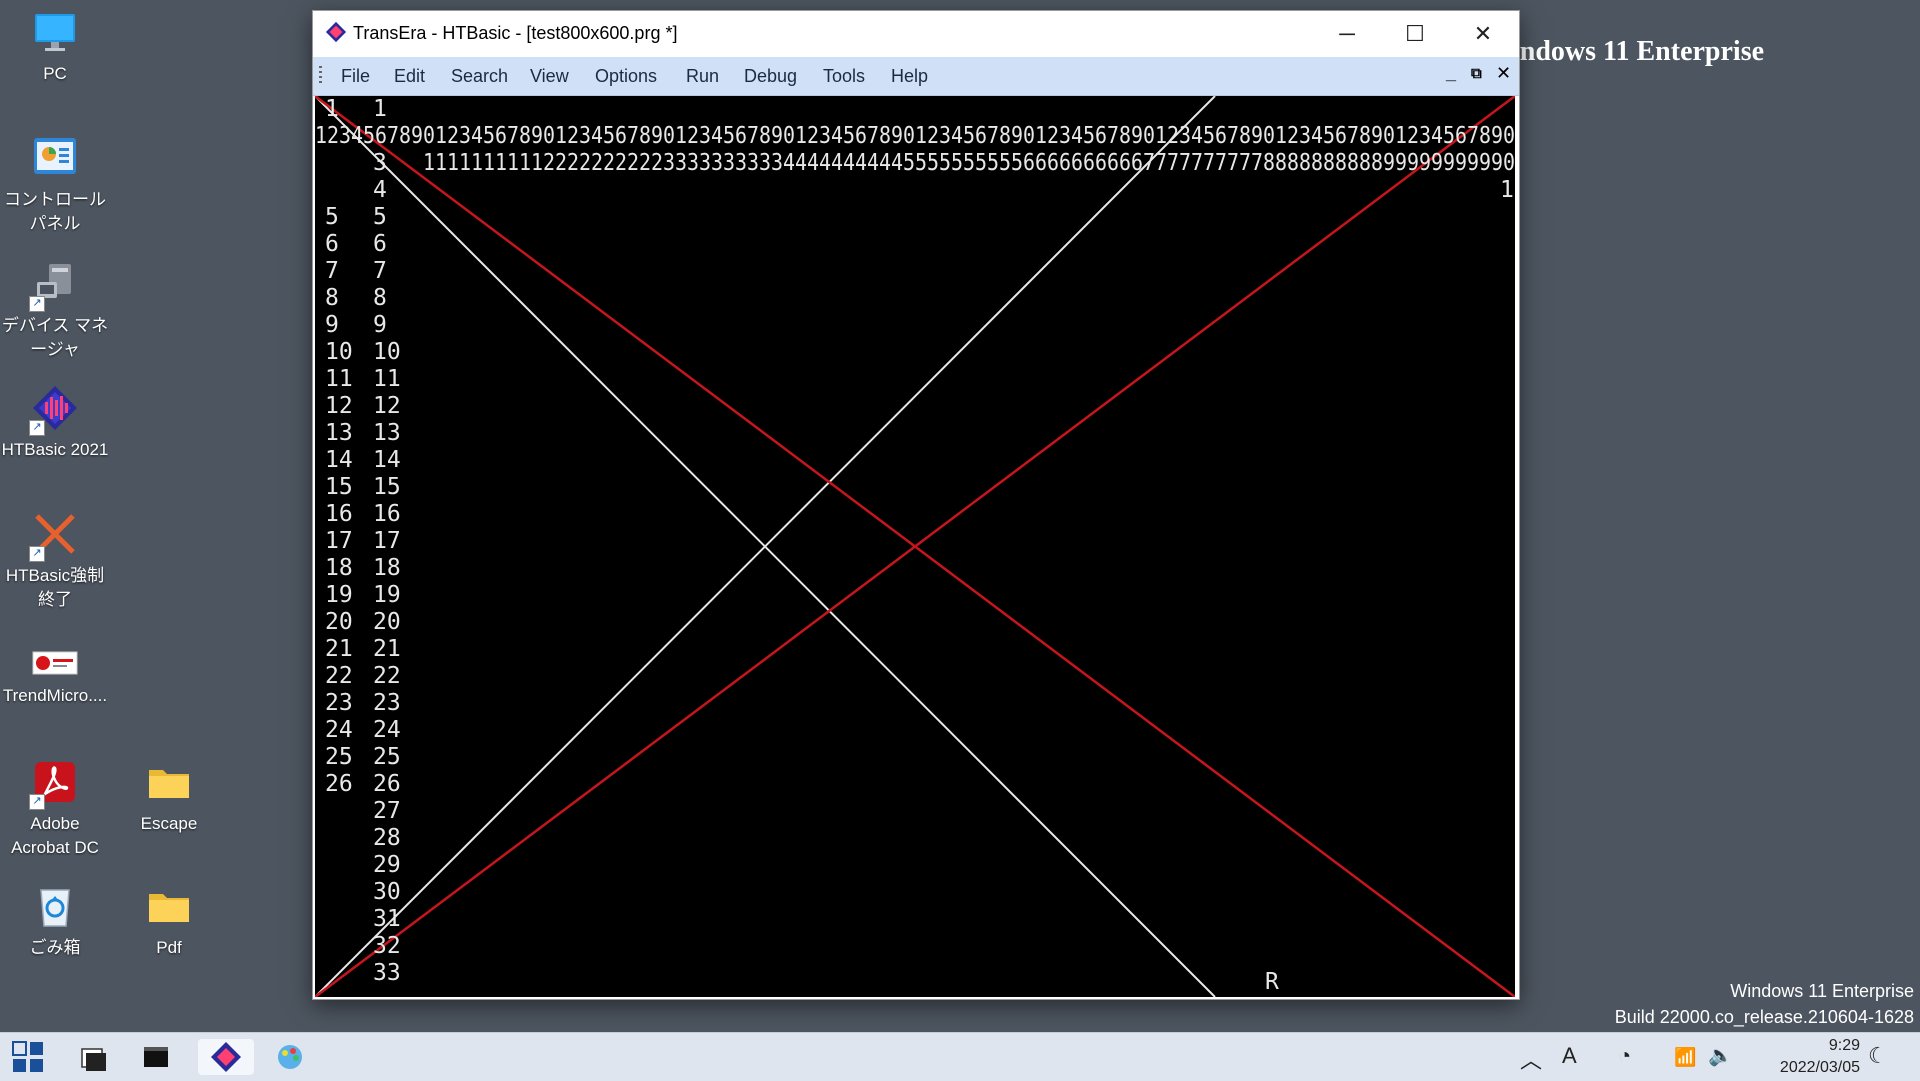  I want to click on taskbar: ︿ A ◔ 📶 🔈 9:29 2022/03/05 ☾, so click(960, 1056).